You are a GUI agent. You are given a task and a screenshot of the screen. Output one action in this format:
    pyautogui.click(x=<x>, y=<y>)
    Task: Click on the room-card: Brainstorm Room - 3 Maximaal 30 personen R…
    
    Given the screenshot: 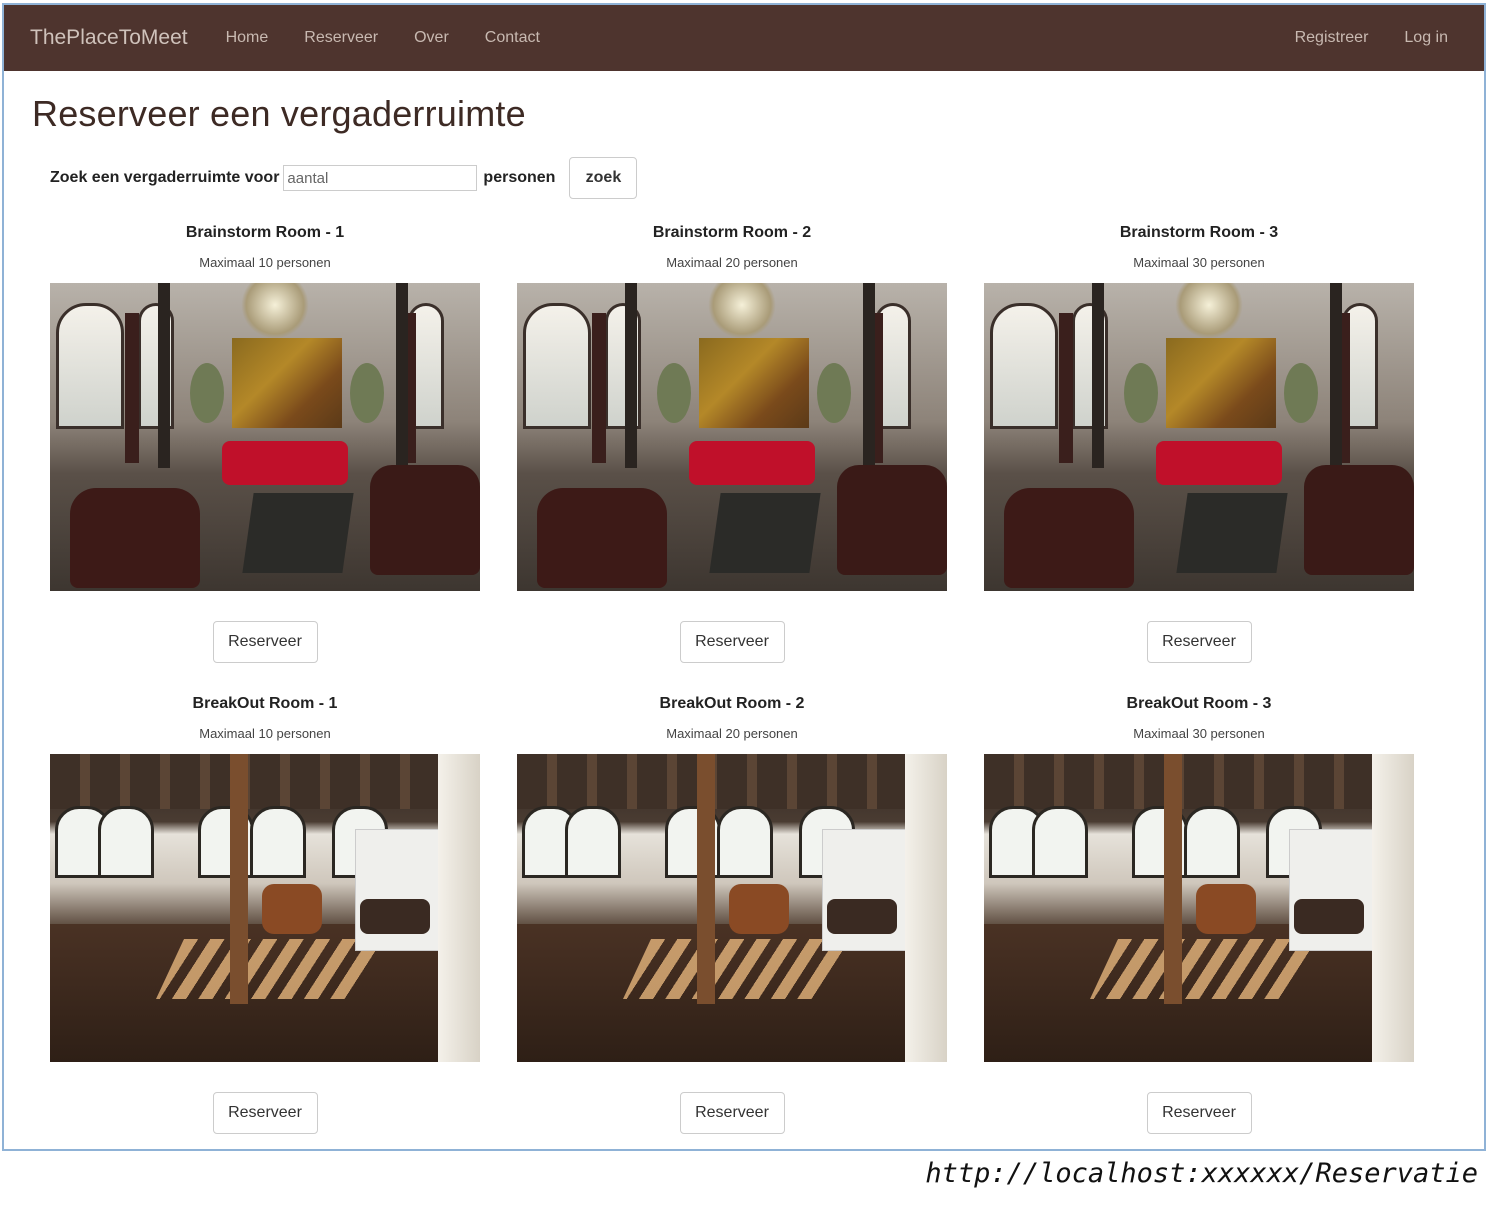 What is the action you would take?
    pyautogui.click(x=1199, y=440)
    